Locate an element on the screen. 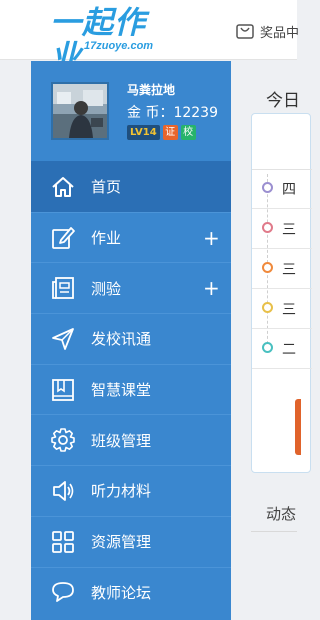 This screenshot has width=320, height=620. grid-icon is located at coordinates (63, 541).